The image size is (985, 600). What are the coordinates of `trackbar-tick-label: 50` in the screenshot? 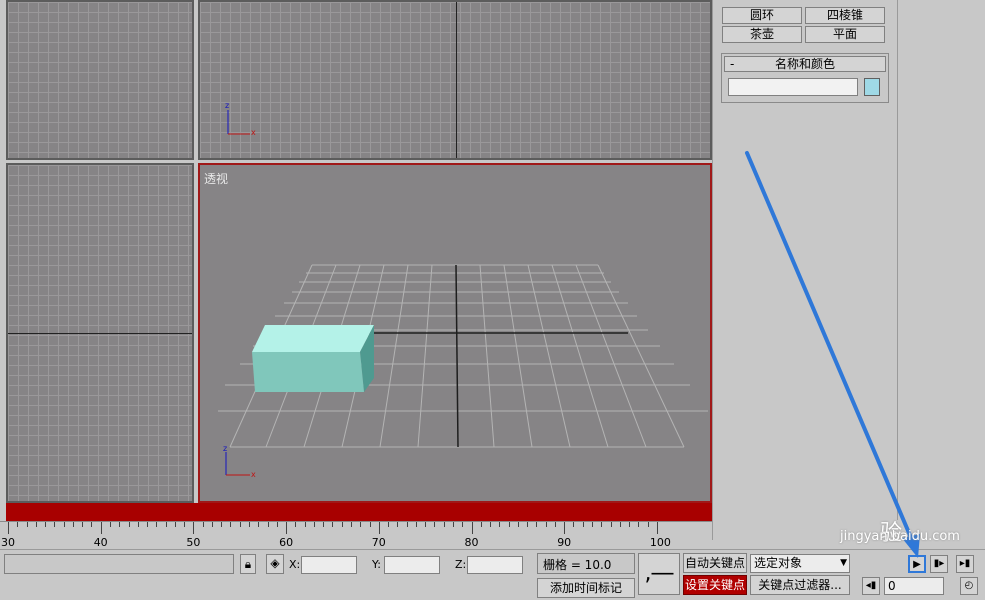 It's located at (193, 542).